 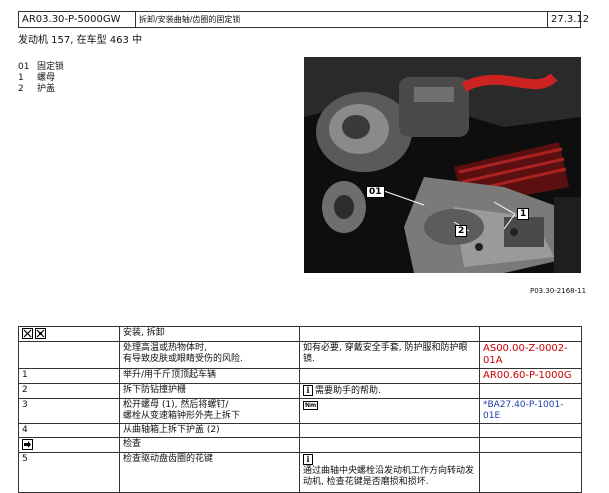 I want to click on doc-id: AR03.30-P-5000GW, so click(x=77, y=19).